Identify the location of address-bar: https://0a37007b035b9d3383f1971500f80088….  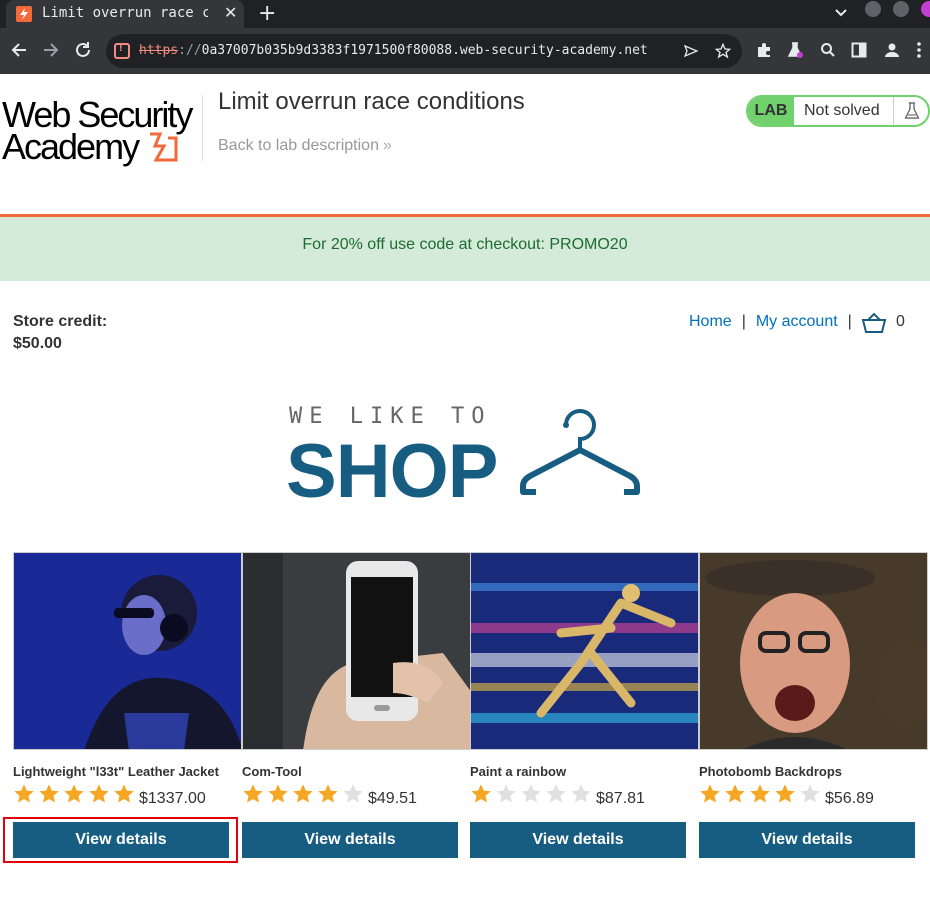
(424, 51).